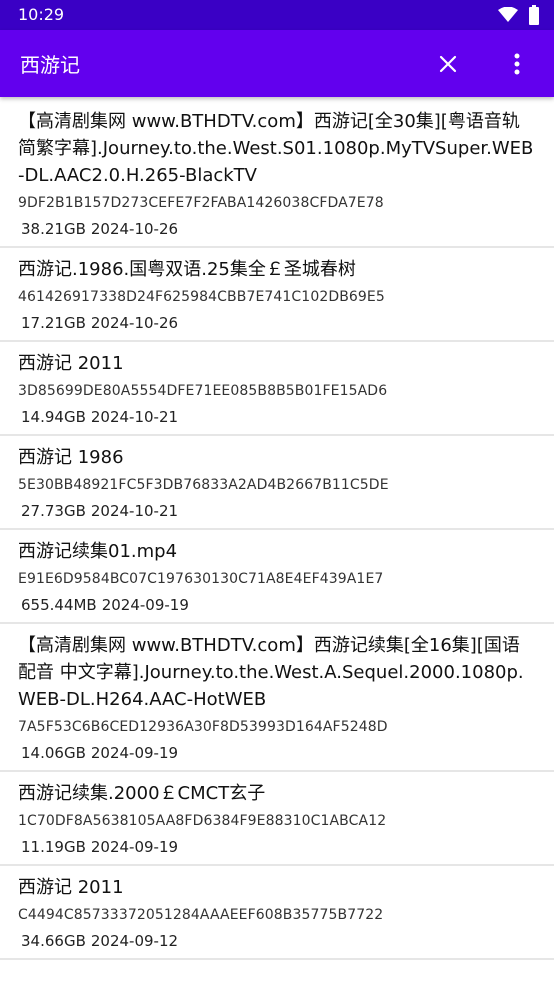 Image resolution: width=554 pixels, height=986 pixels. What do you see at coordinates (202, 821) in the screenshot?
I see `item-hash: 1C70DF8A5638105AA8FD6384F9E88310C1ABCA12` at bounding box center [202, 821].